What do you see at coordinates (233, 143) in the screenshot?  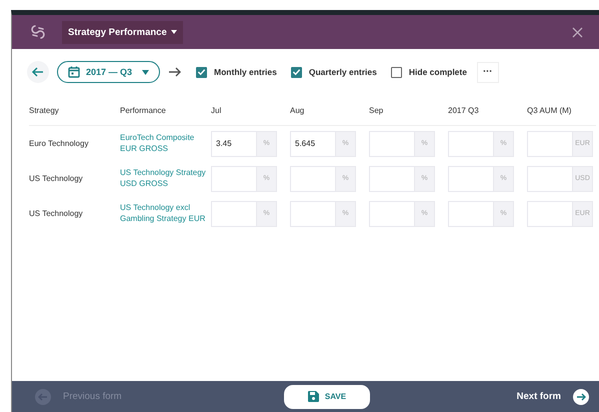 I see `input-field: 3.45` at bounding box center [233, 143].